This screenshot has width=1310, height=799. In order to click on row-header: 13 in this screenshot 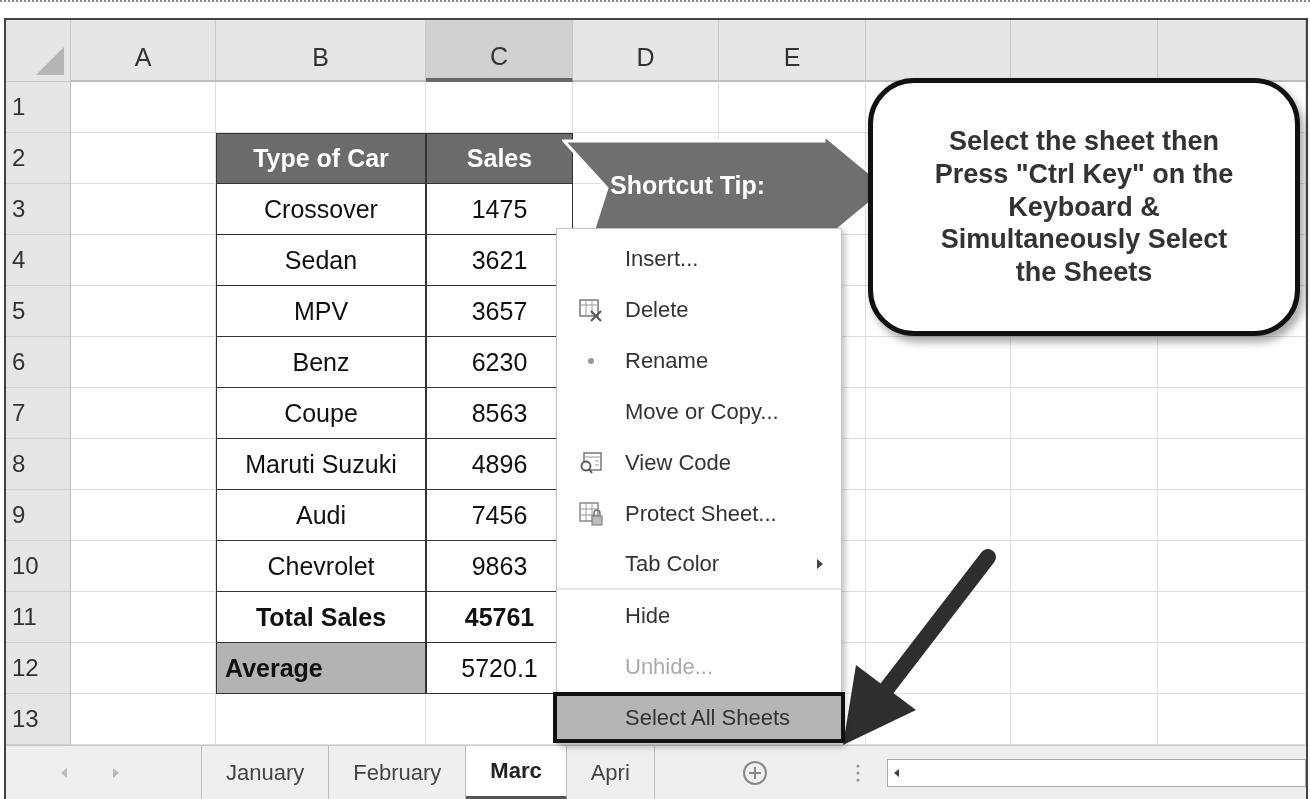, I will do `click(38, 719)`.